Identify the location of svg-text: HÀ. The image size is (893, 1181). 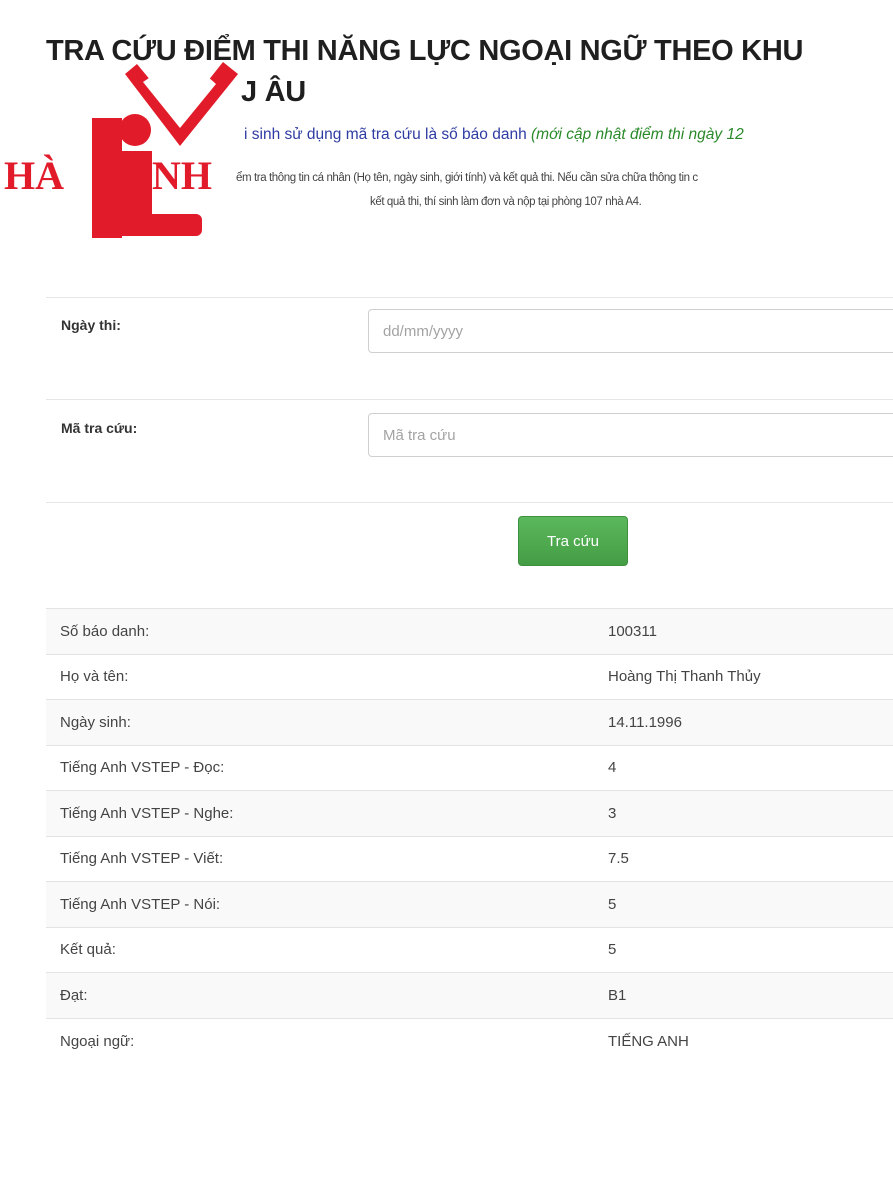
(34, 175).